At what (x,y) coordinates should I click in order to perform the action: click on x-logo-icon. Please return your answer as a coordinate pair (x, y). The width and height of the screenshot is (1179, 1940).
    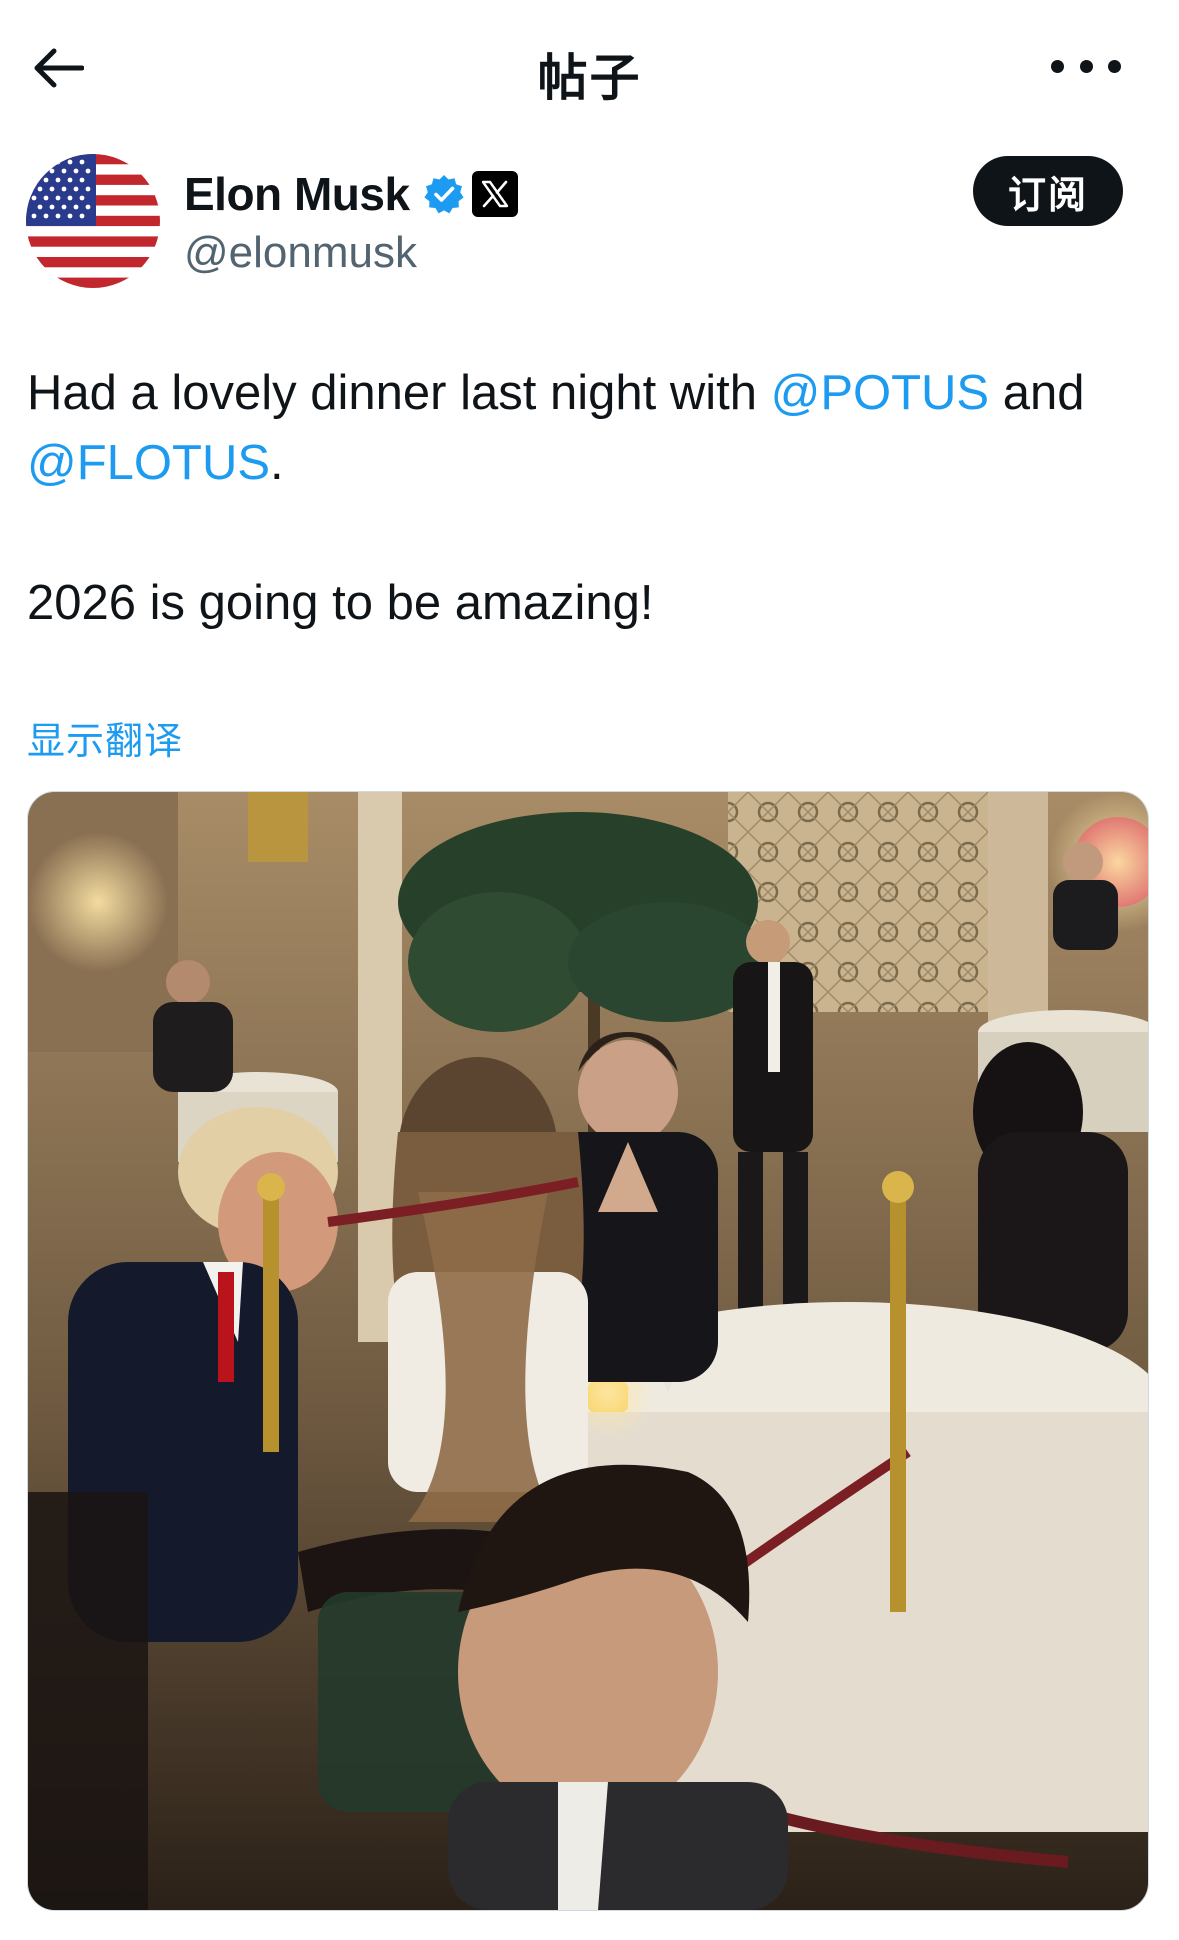
    Looking at the image, I should click on (494, 194).